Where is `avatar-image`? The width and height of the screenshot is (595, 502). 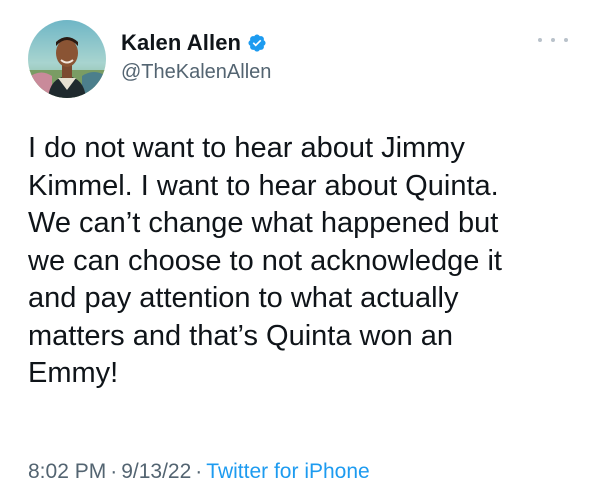
avatar-image is located at coordinates (67, 59).